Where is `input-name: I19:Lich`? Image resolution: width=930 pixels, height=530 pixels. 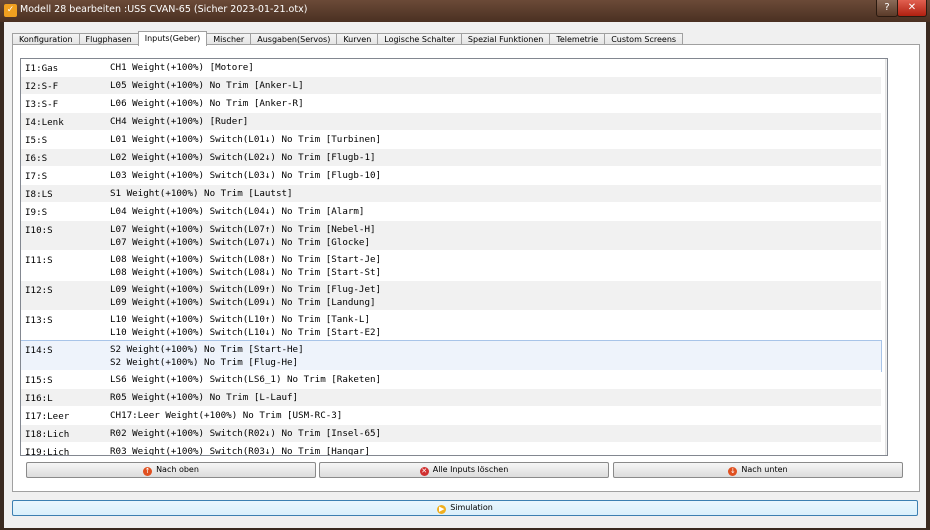 input-name: I19:Lich is located at coordinates (47, 451).